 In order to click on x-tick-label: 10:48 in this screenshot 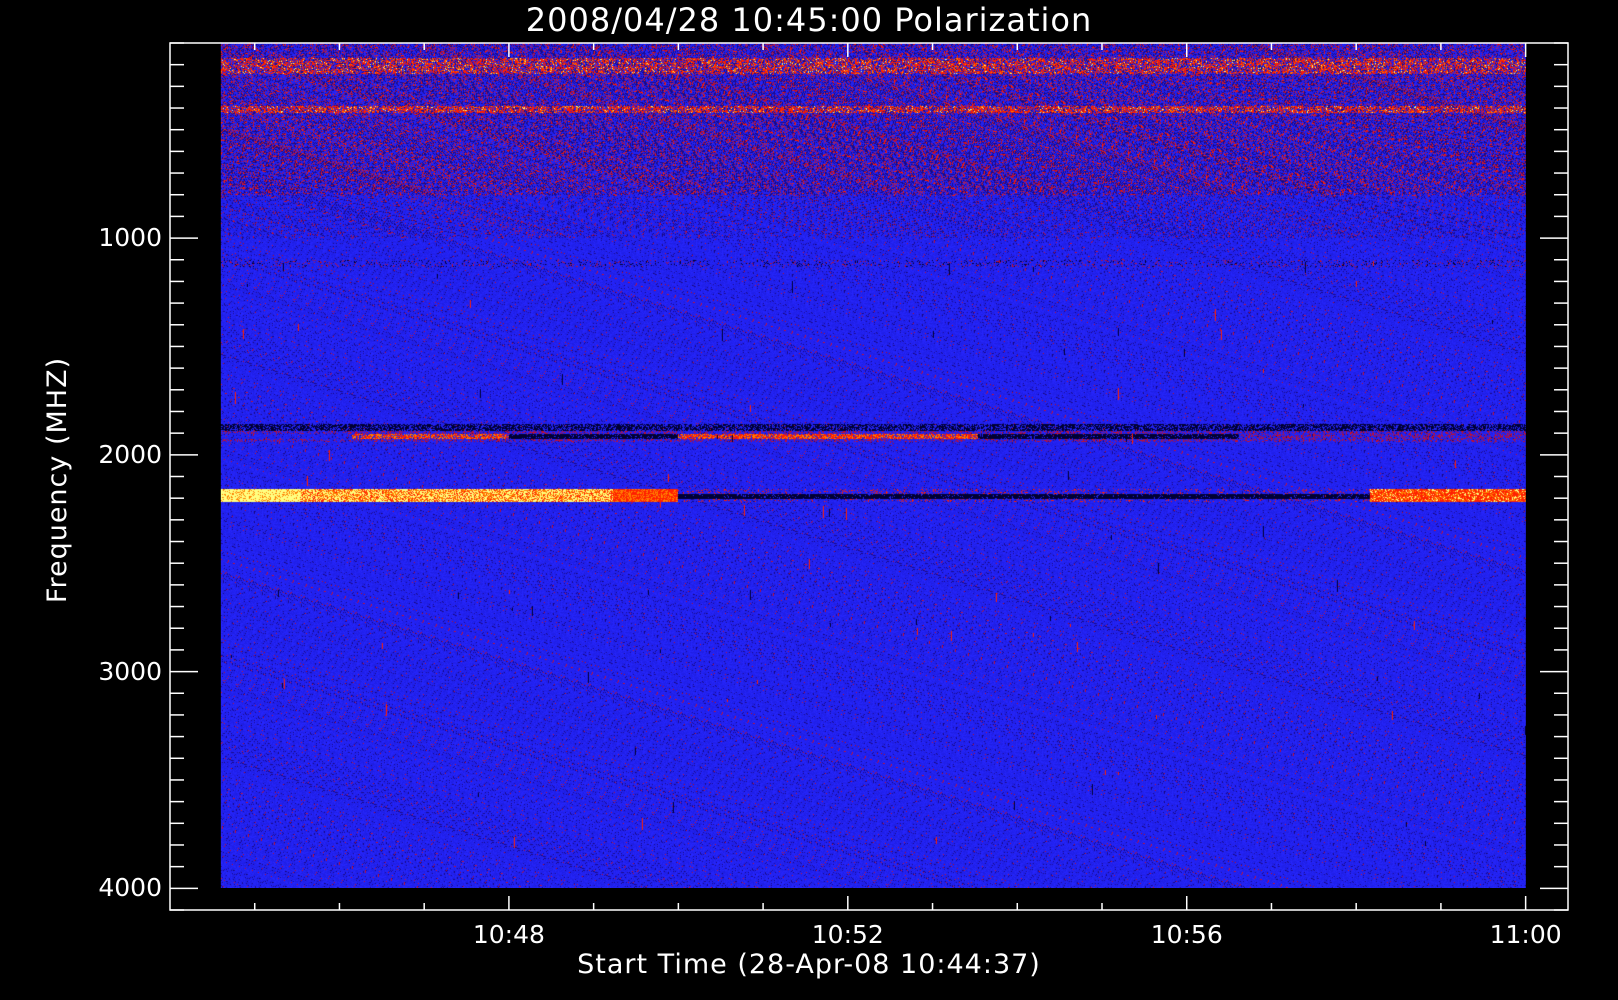, I will do `click(508, 934)`.